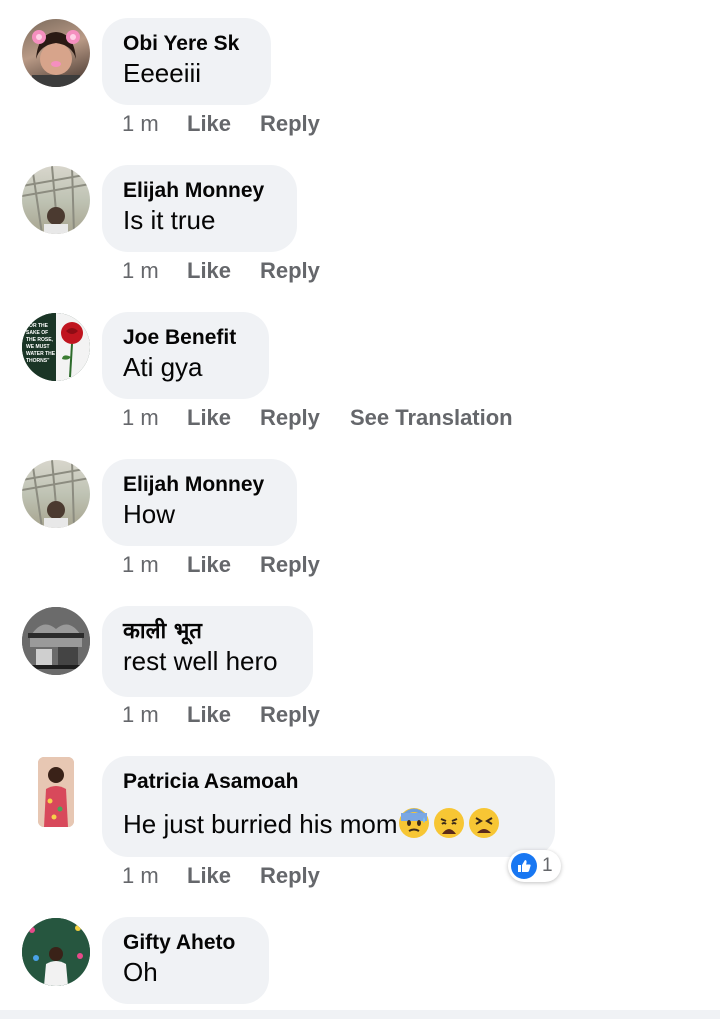 This screenshot has height=1019, width=720. Describe the element at coordinates (186, 338) in the screenshot. I see `author-name: Joe Benefit` at that location.